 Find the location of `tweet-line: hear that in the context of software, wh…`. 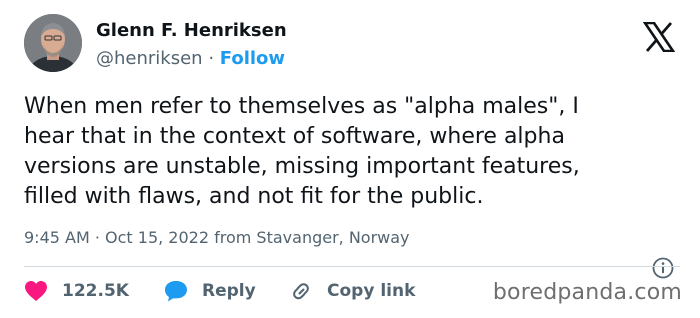

tweet-line: hear that in the context of software, wh… is located at coordinates (294, 136).